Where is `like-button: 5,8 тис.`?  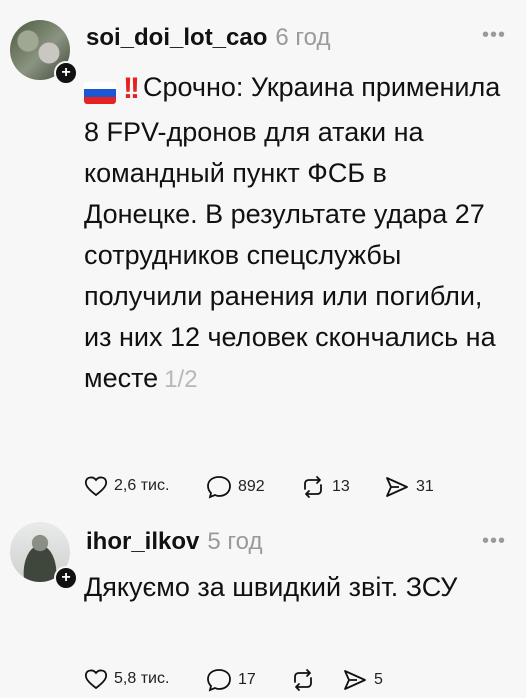 like-button: 5,8 тис. is located at coordinates (126, 679).